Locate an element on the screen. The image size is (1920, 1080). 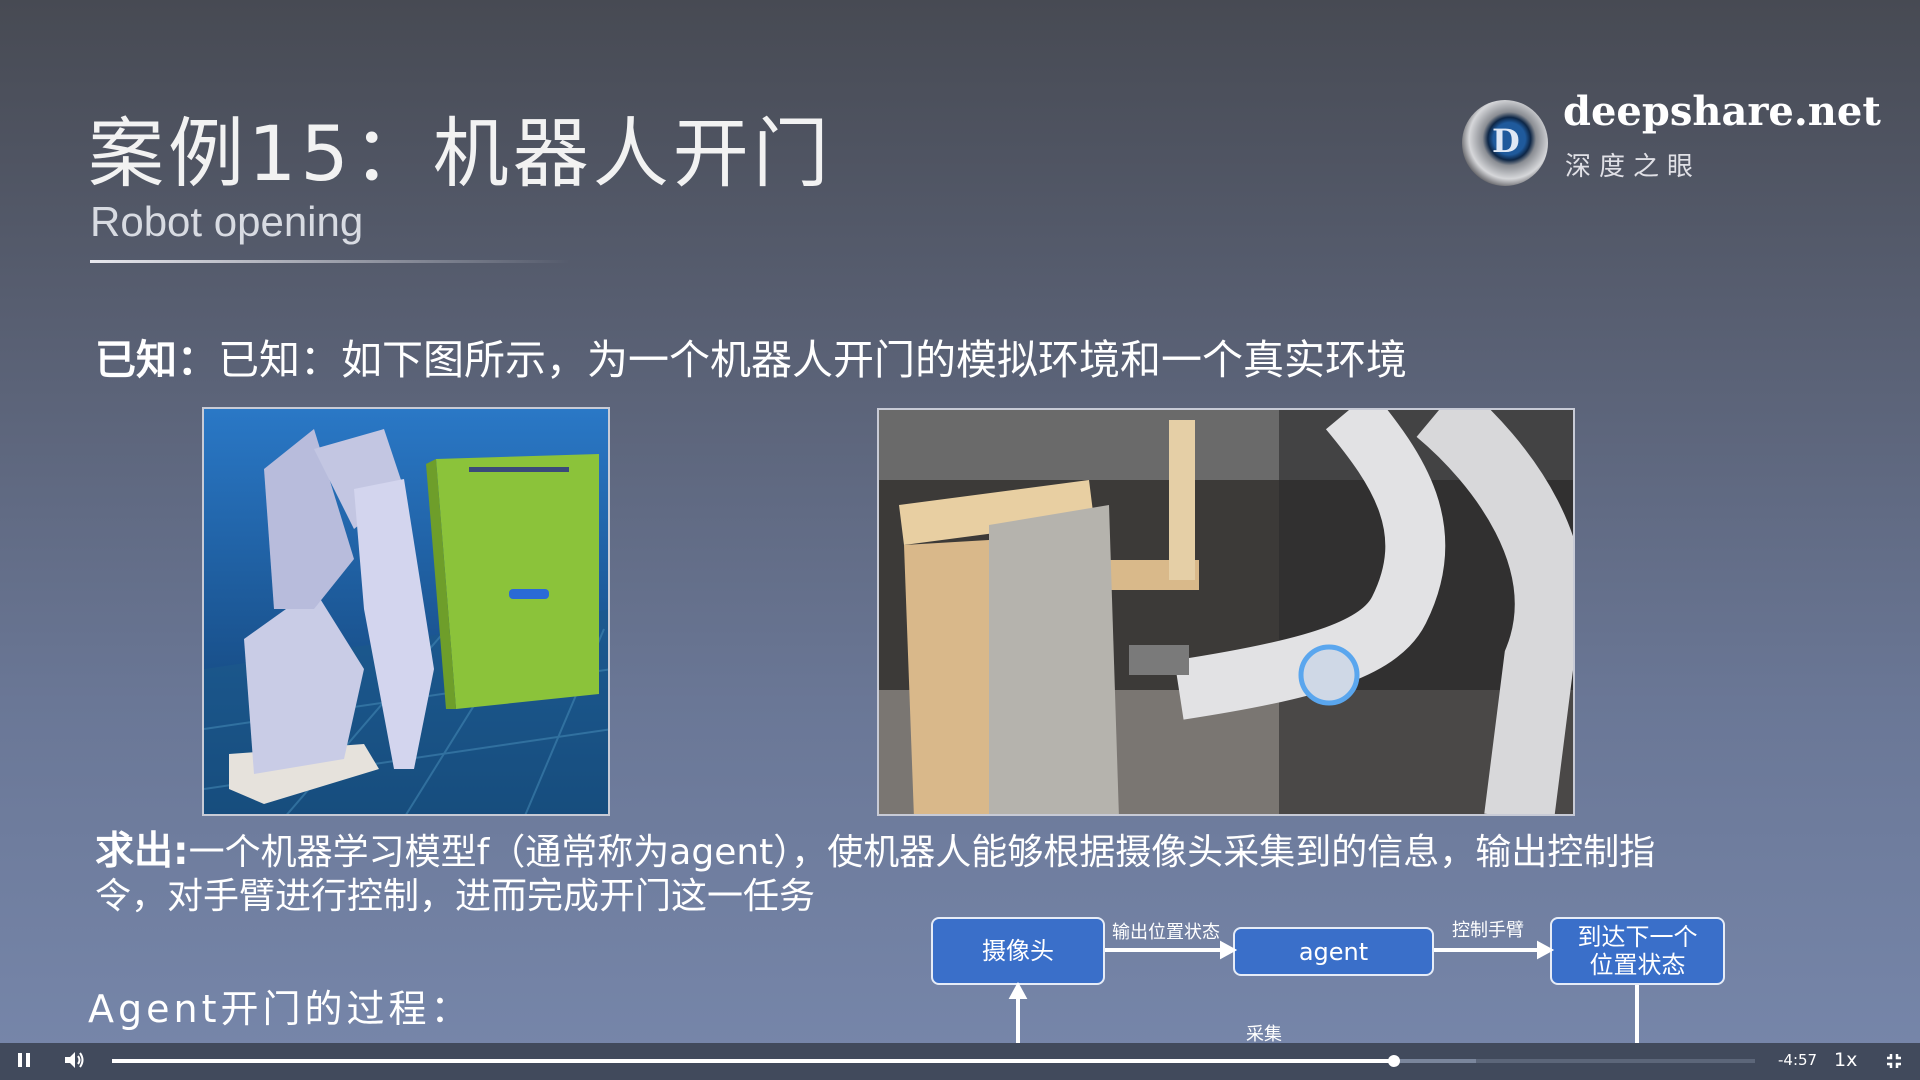
volume-icon is located at coordinates (75, 1062).